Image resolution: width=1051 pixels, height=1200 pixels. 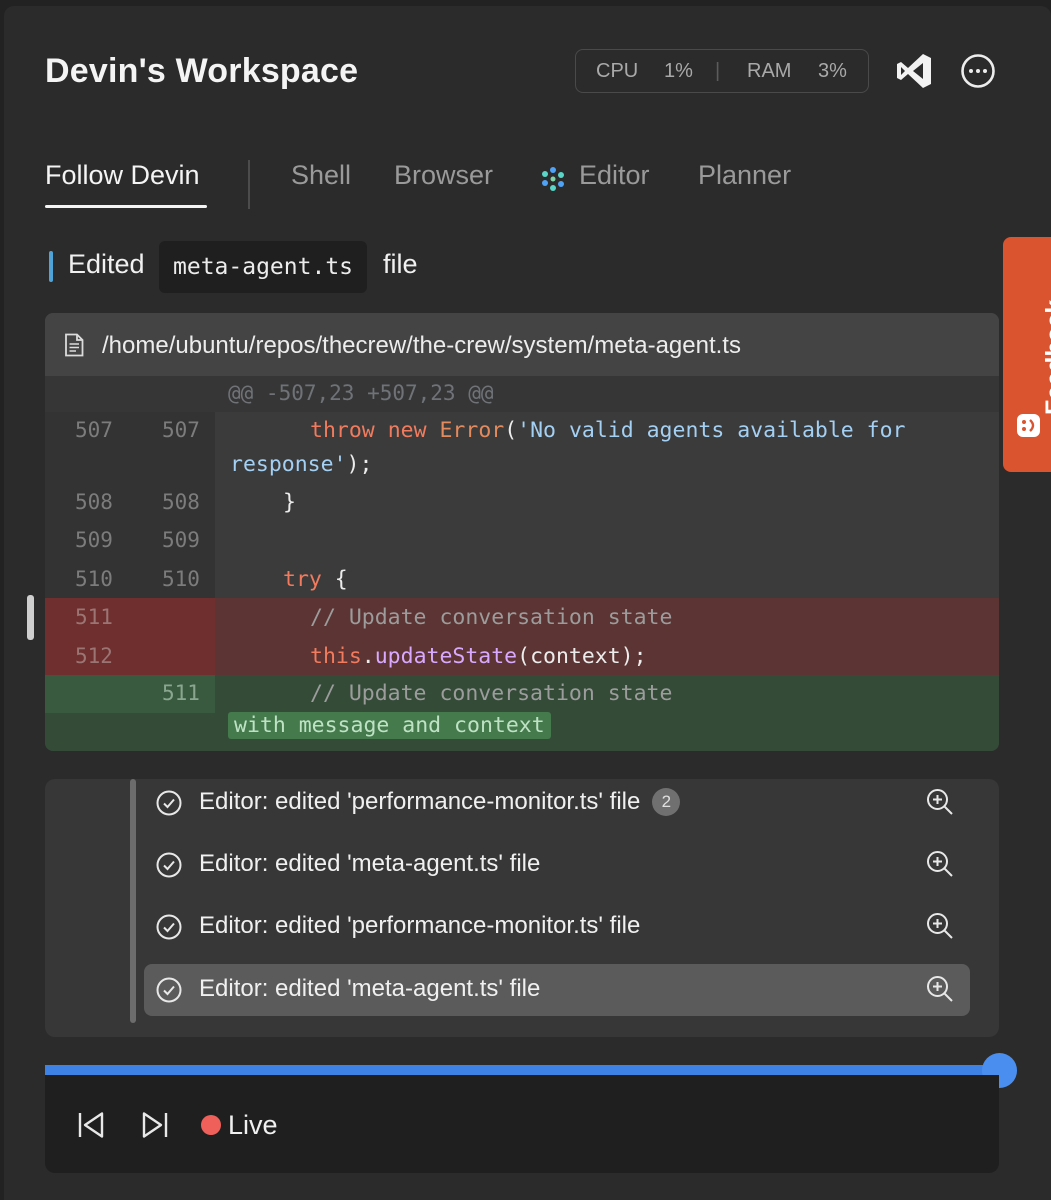 I want to click on tab-browser: Browser, so click(x=443, y=175).